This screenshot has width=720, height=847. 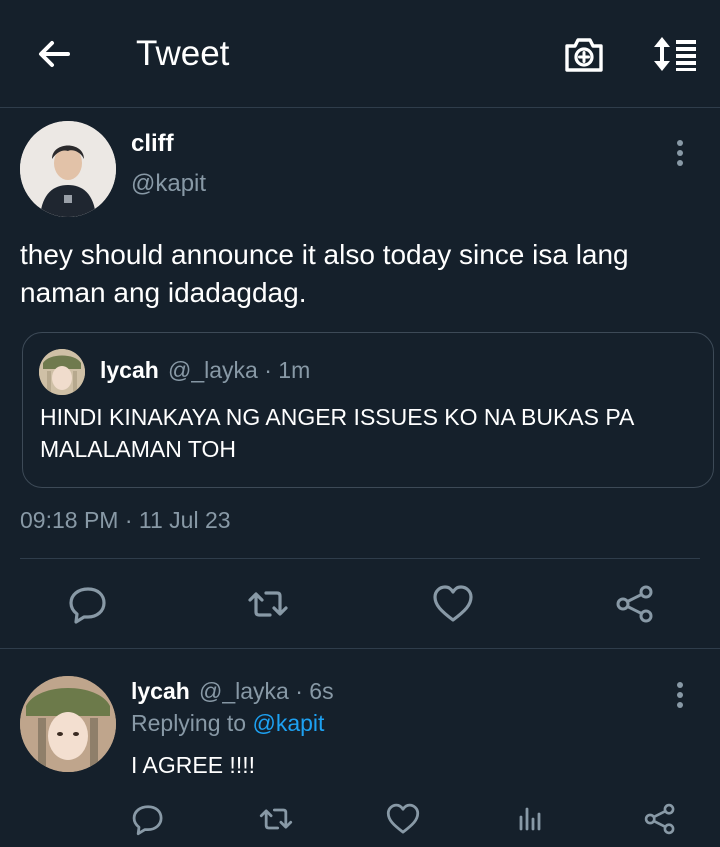 I want to click on analytics-icon, so click(x=530, y=819).